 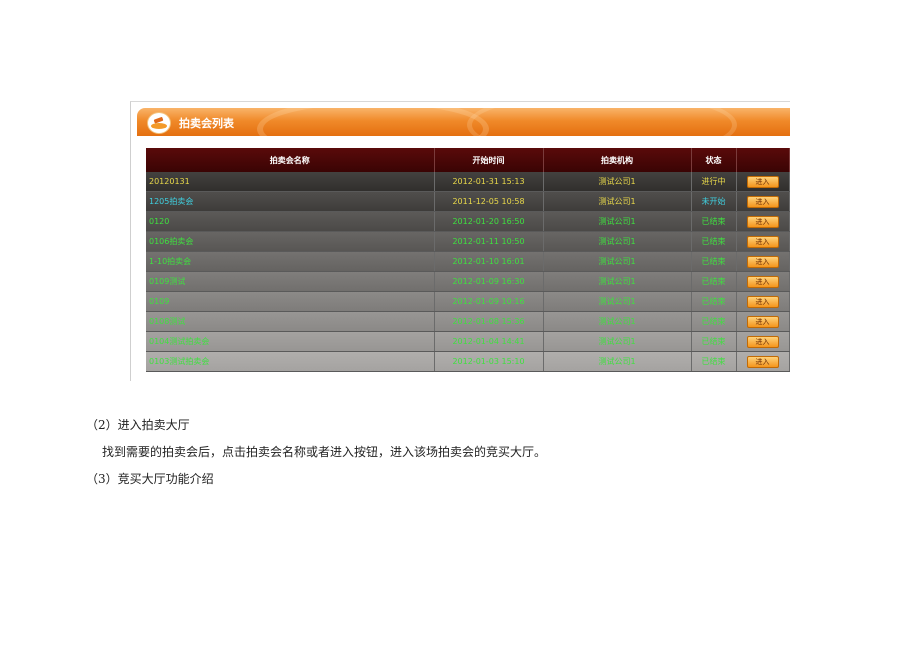 I want to click on hammer-logo-icon, so click(x=159, y=123).